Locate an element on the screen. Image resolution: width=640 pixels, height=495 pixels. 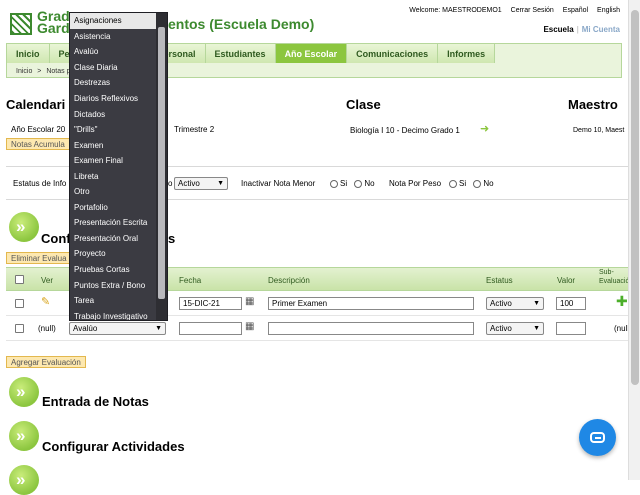
page-scroll-thumb is located at coordinates (635, 197).